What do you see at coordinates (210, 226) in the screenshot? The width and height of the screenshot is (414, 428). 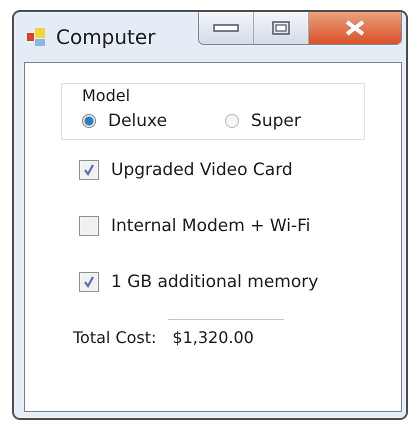 I see `checkbox-label: Internal Modem + Wi-Fi` at bounding box center [210, 226].